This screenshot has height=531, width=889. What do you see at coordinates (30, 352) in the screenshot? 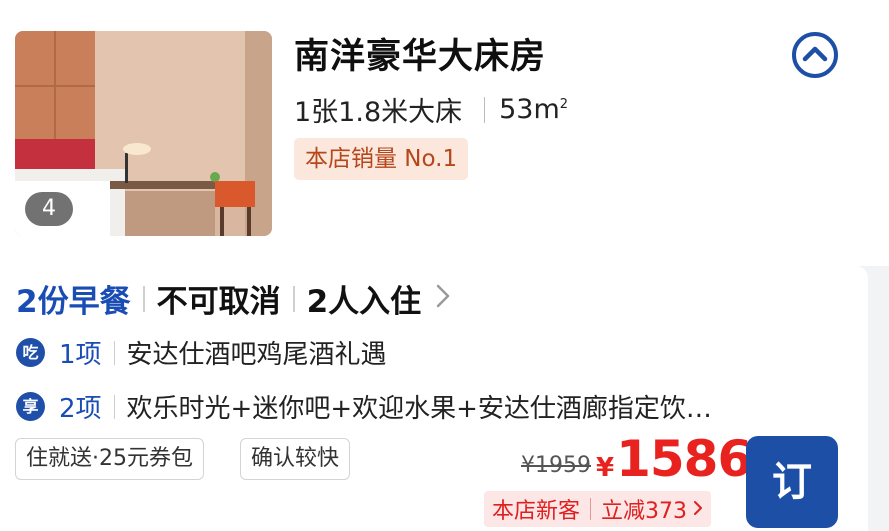
I see `dining-icon: 吃` at bounding box center [30, 352].